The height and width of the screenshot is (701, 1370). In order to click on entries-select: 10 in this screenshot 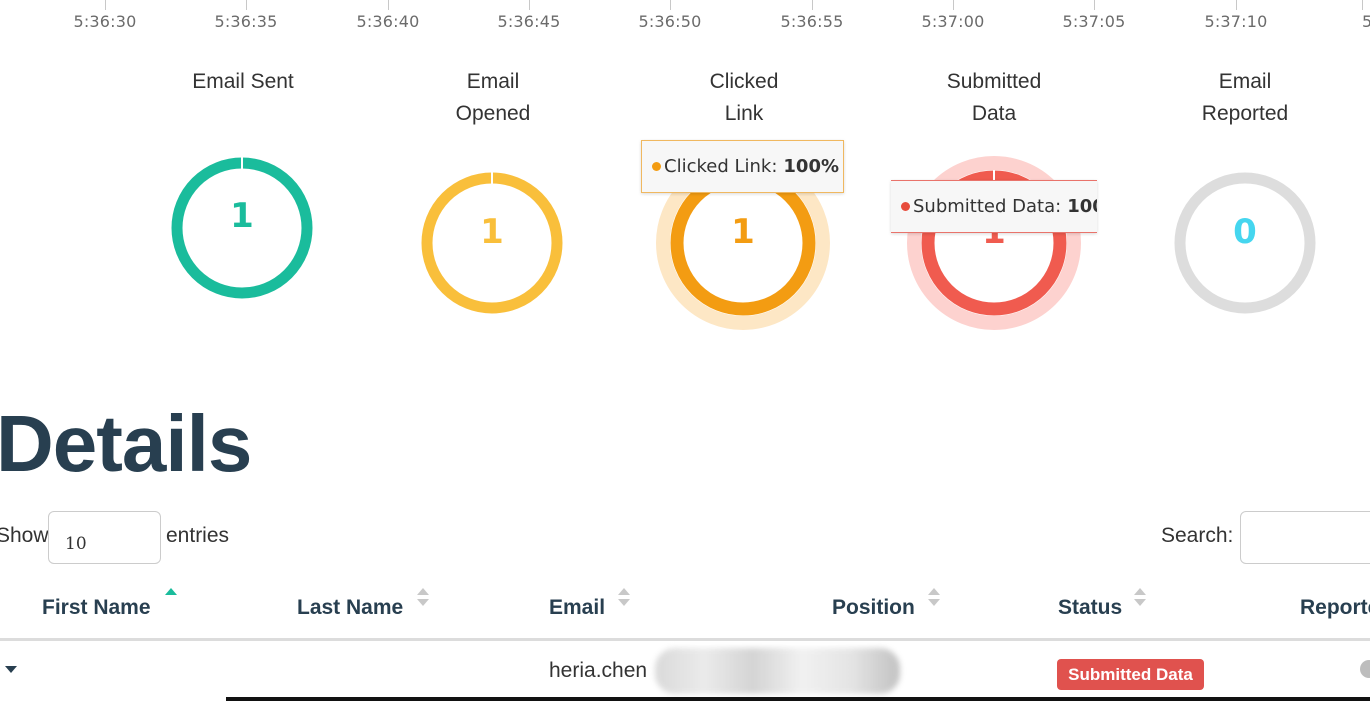, I will do `click(104, 537)`.